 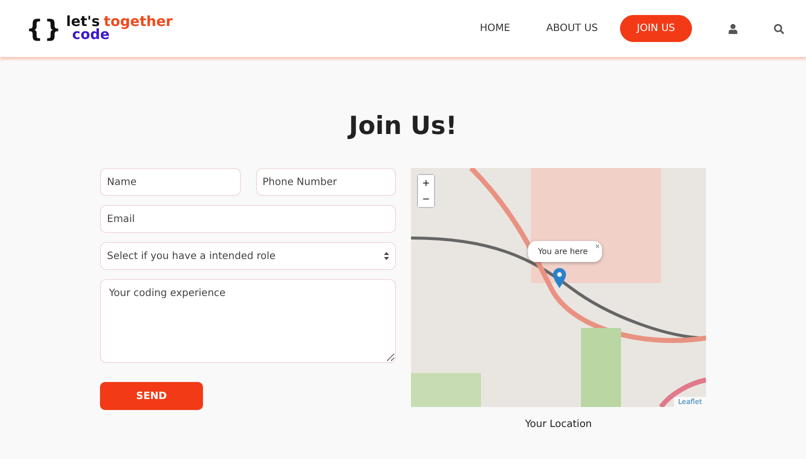 What do you see at coordinates (248, 219) in the screenshot?
I see `email-field: Email` at bounding box center [248, 219].